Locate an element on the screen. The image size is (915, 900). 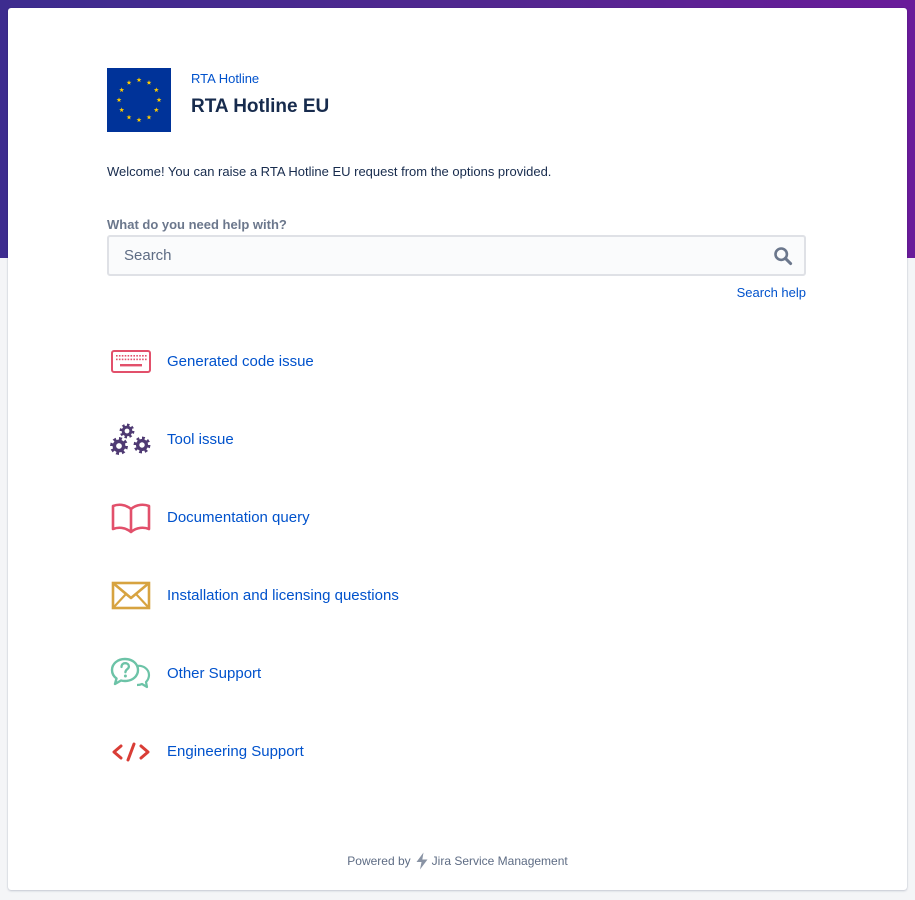
gears-icon is located at coordinates (131, 440).